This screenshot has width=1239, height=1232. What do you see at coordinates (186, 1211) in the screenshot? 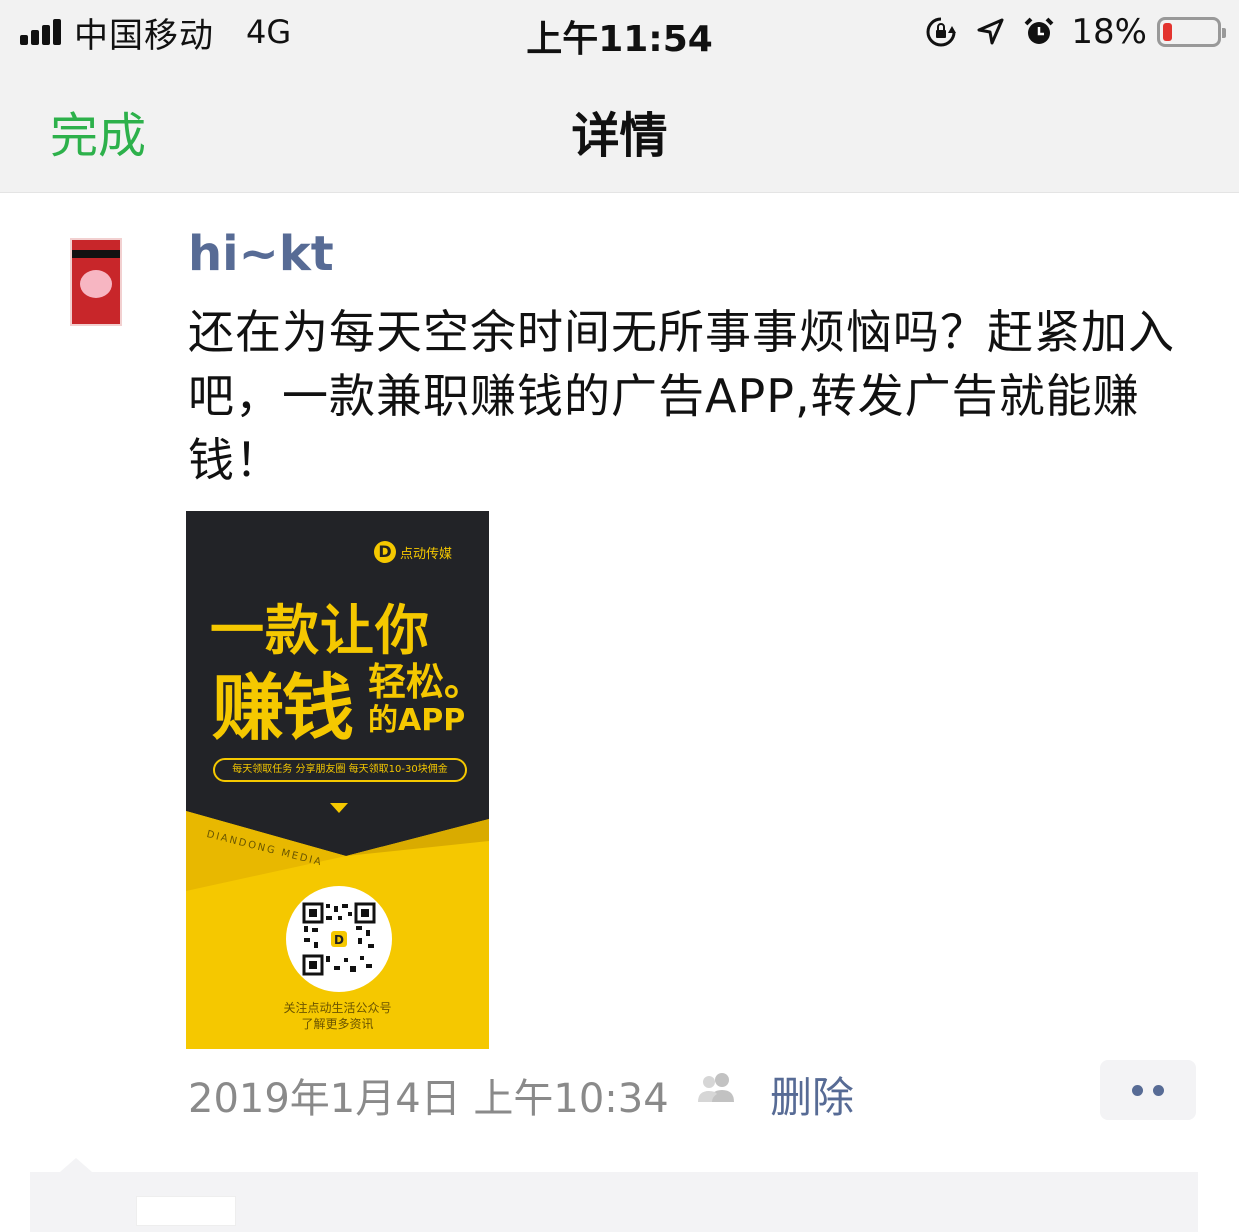
I see `liker-avatar` at bounding box center [186, 1211].